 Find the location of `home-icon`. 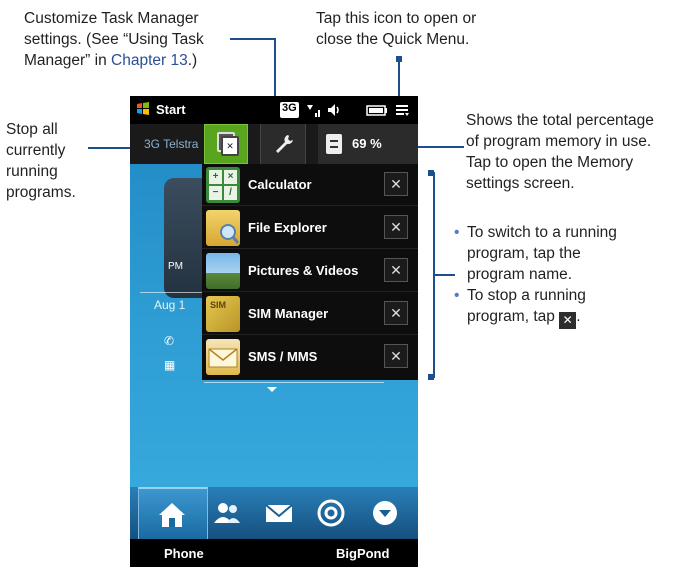

home-icon is located at coordinates (172, 515).